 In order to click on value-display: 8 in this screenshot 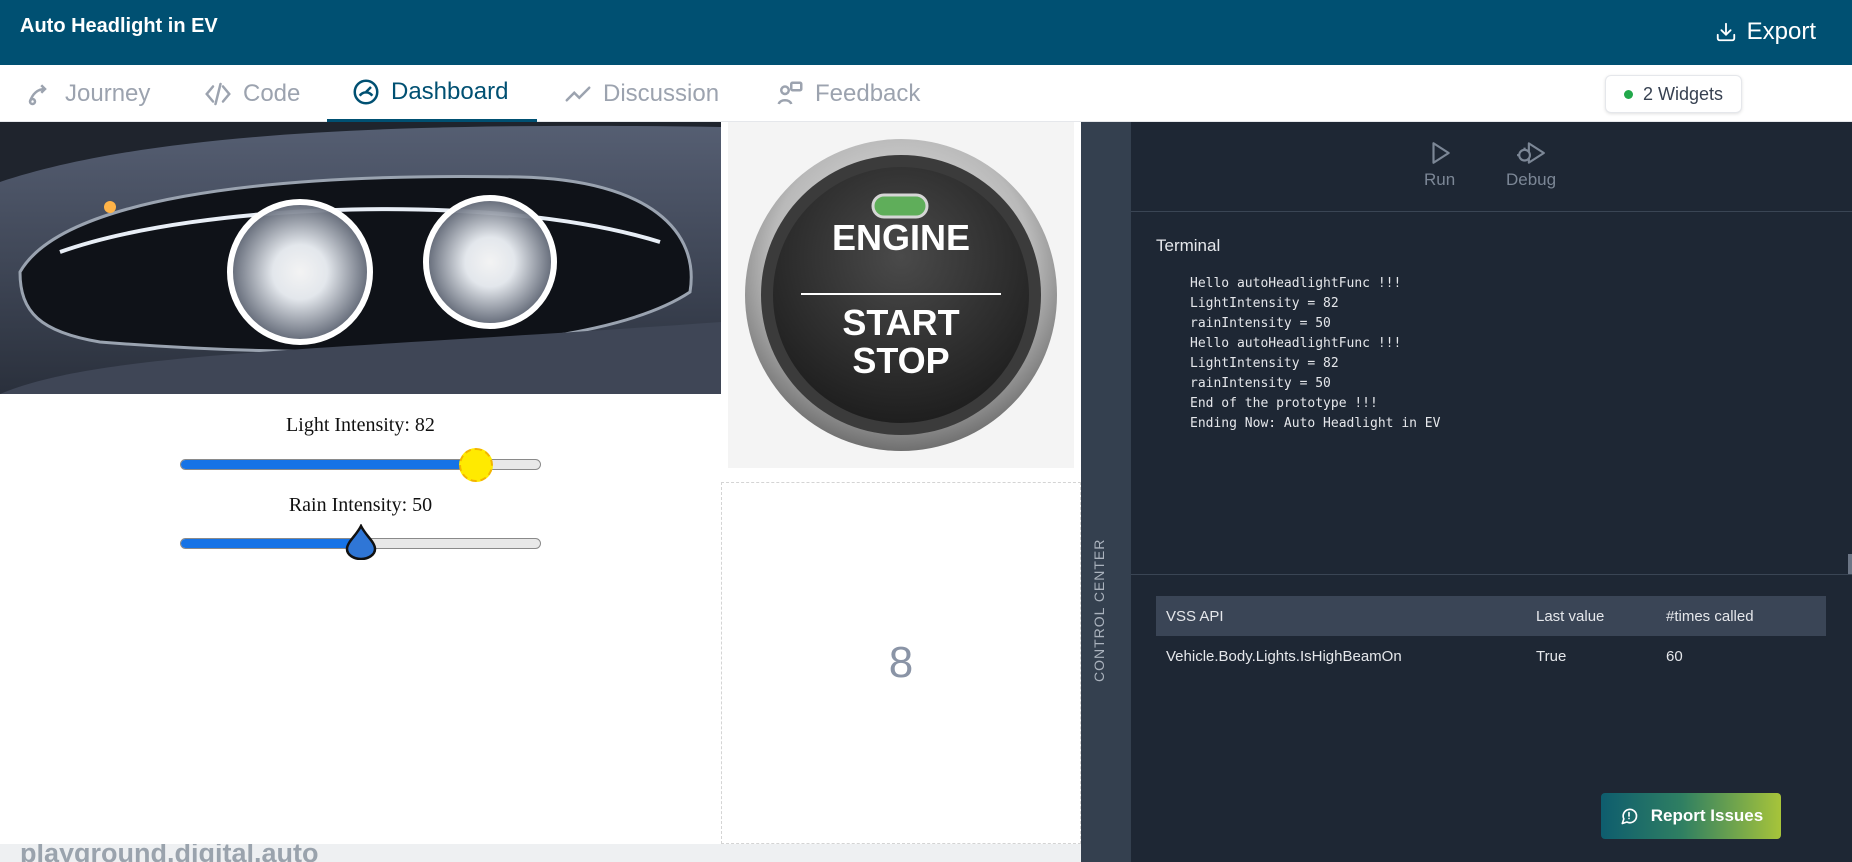, I will do `click(901, 662)`.